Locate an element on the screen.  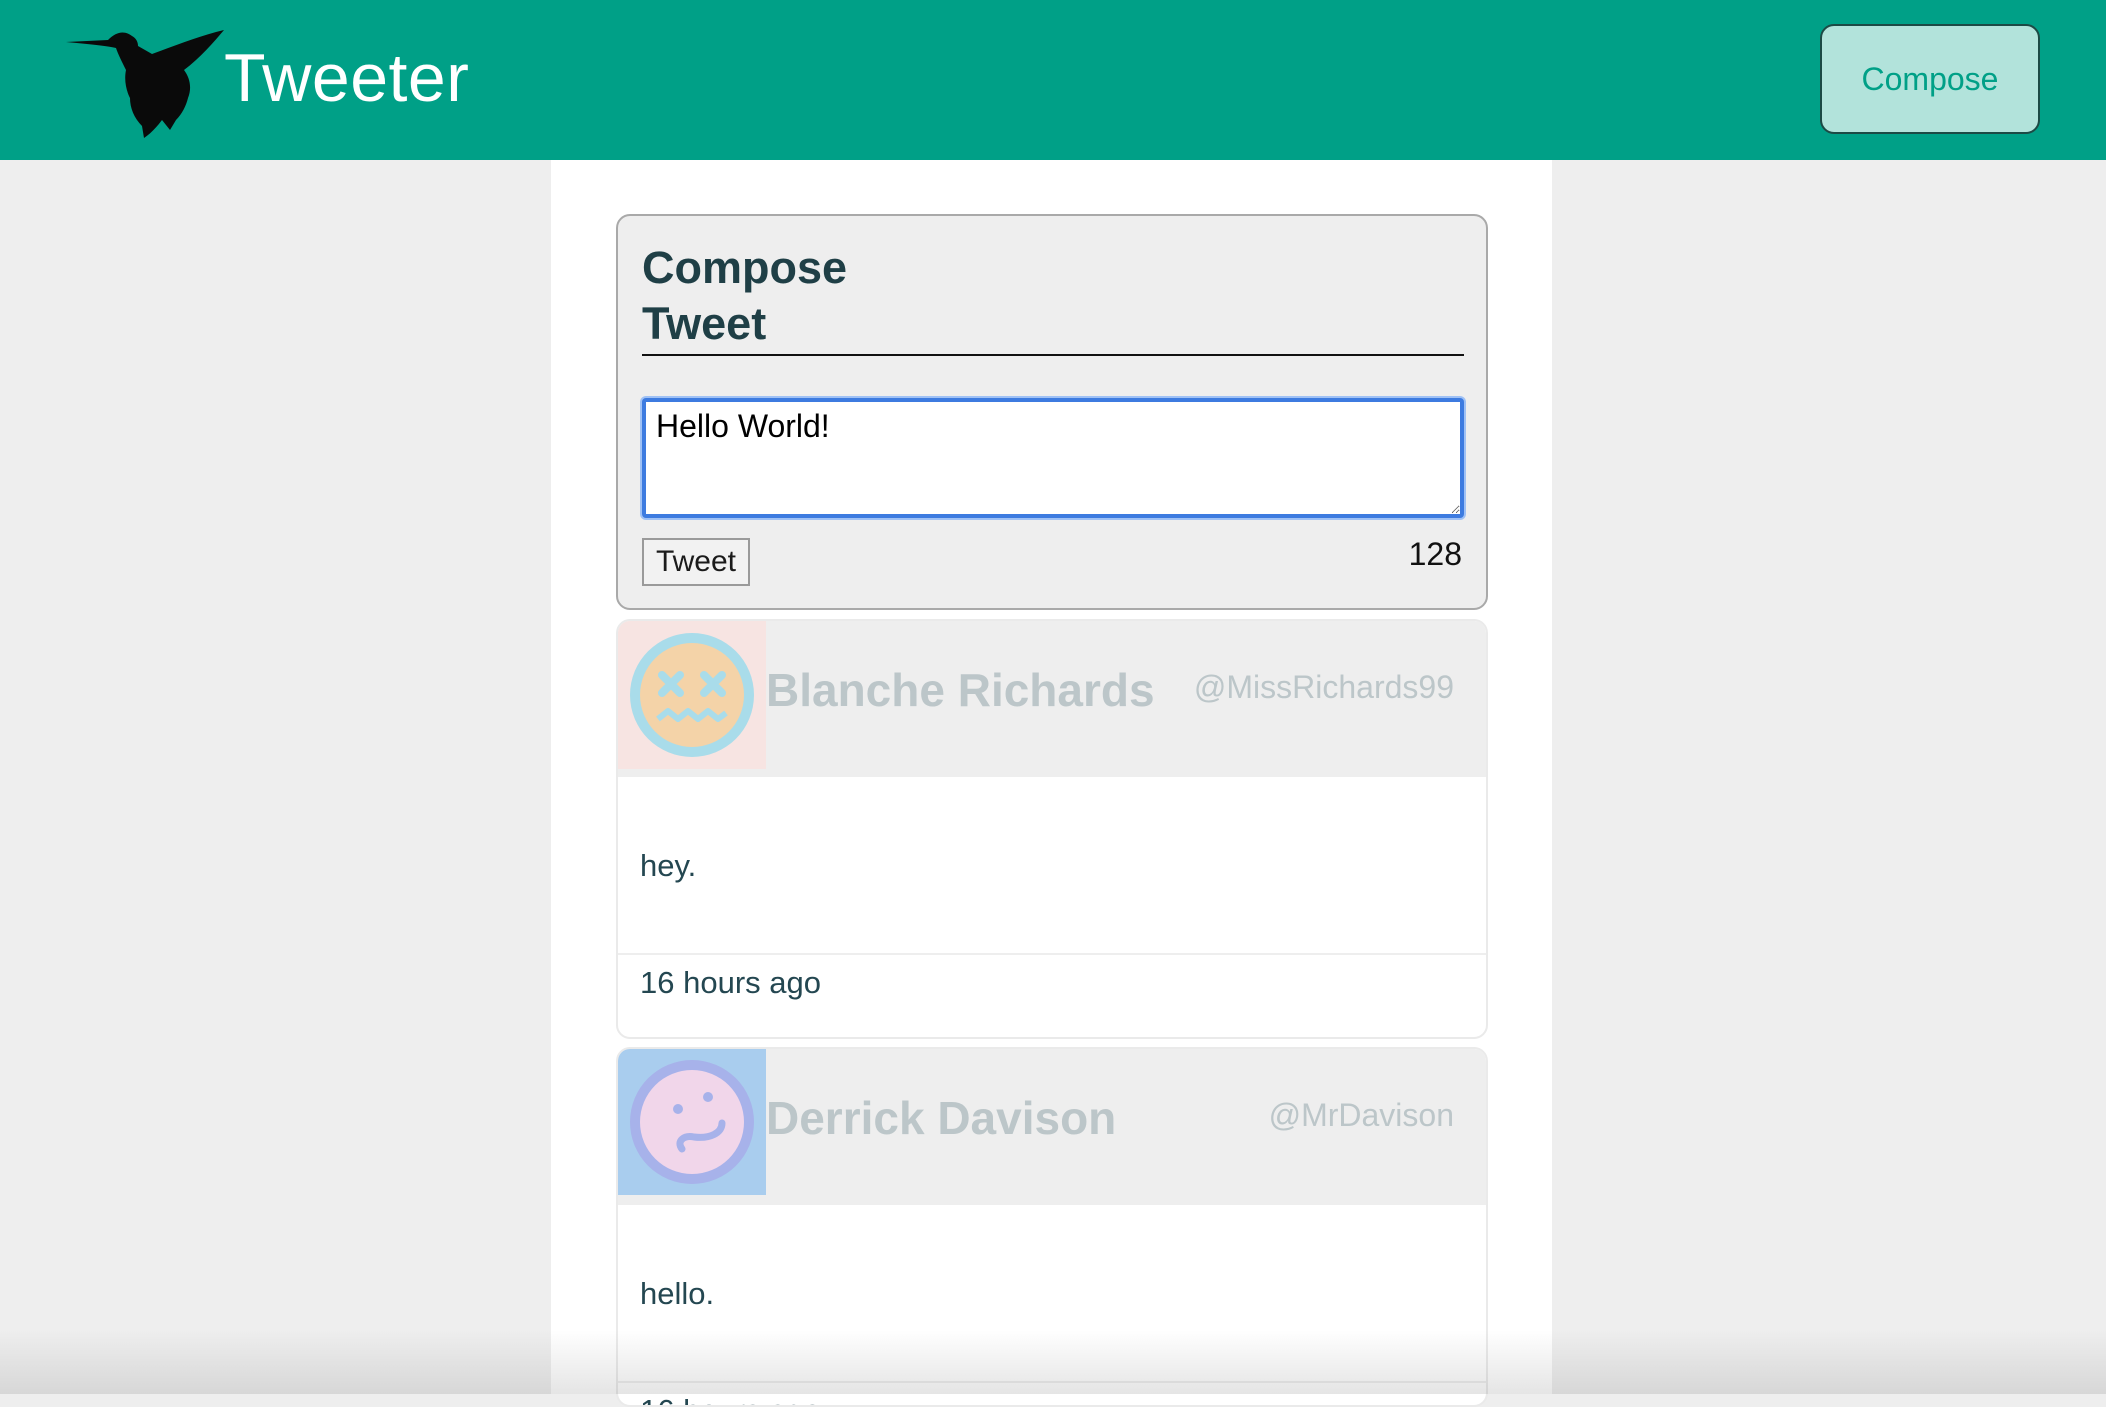
compose-tweet-panel: Compose Tweet Hello World! Tweet 128 is located at coordinates (1052, 412).